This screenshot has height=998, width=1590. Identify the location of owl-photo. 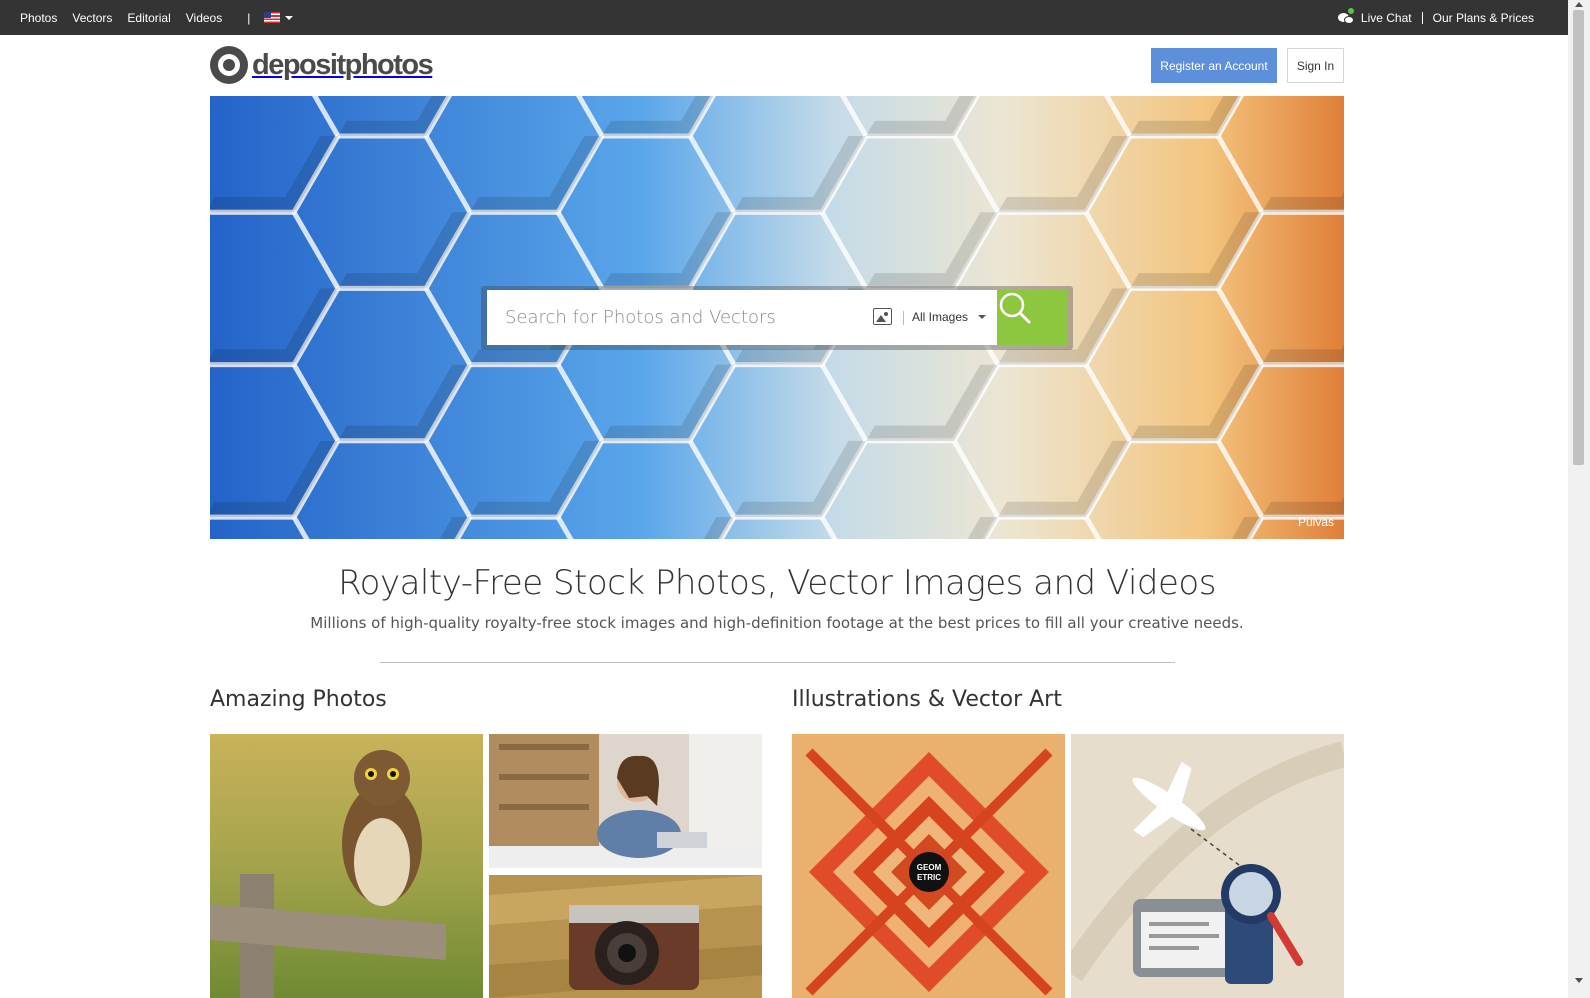
(346, 866).